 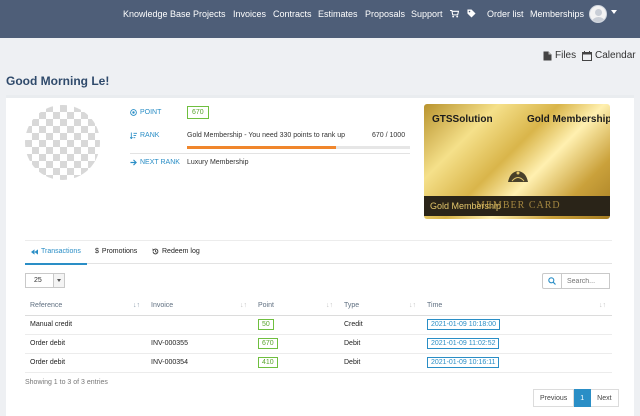 What do you see at coordinates (199, 306) in the screenshot?
I see `col-invoice: Invoice ↓↑` at bounding box center [199, 306].